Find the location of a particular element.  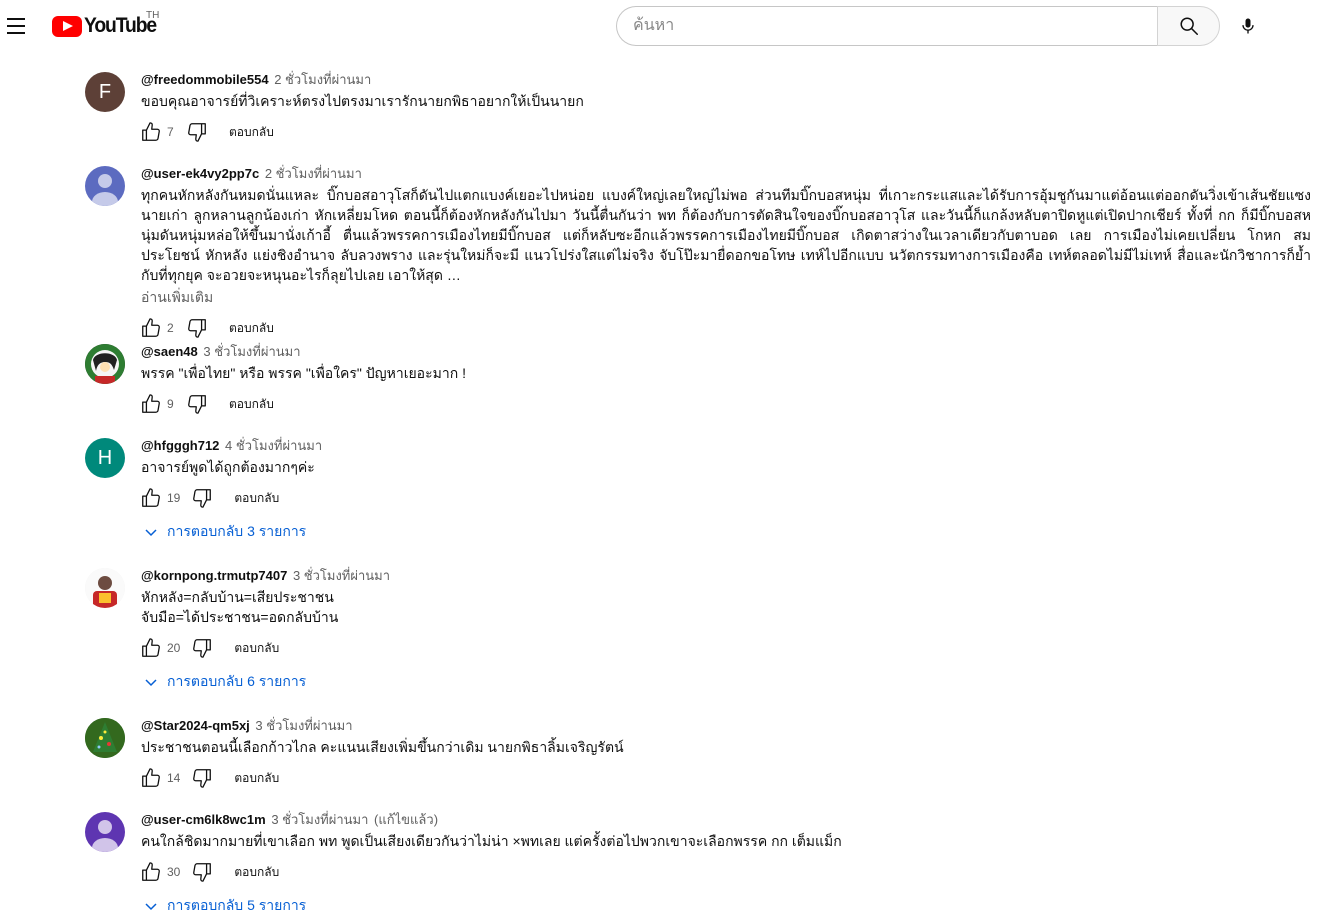

read-more-link: อ่านเพิ่มเติม is located at coordinates (728, 297).